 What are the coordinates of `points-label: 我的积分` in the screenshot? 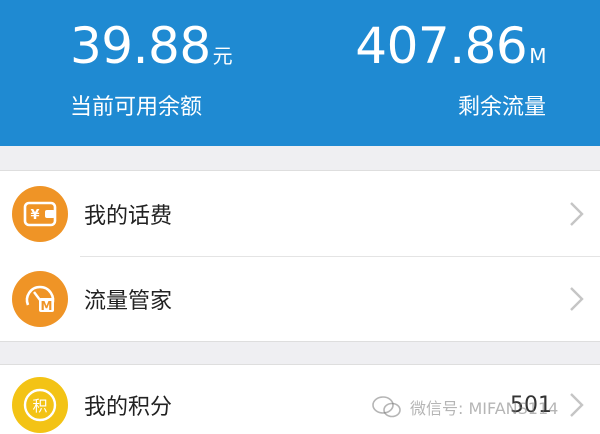 It's located at (128, 407).